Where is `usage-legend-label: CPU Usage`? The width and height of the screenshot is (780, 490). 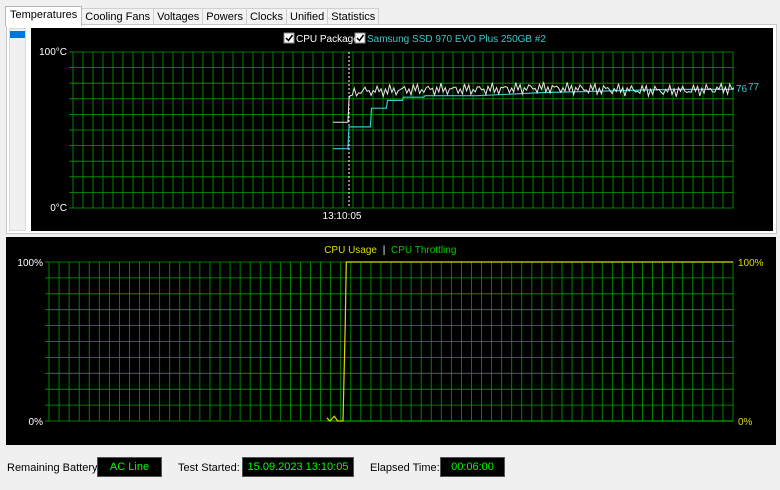
usage-legend-label: CPU Usage is located at coordinates (350, 250).